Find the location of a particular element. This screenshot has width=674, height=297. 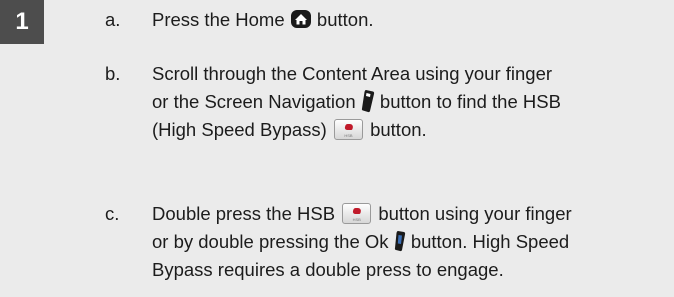

step-letter: a. is located at coordinates (113, 19).